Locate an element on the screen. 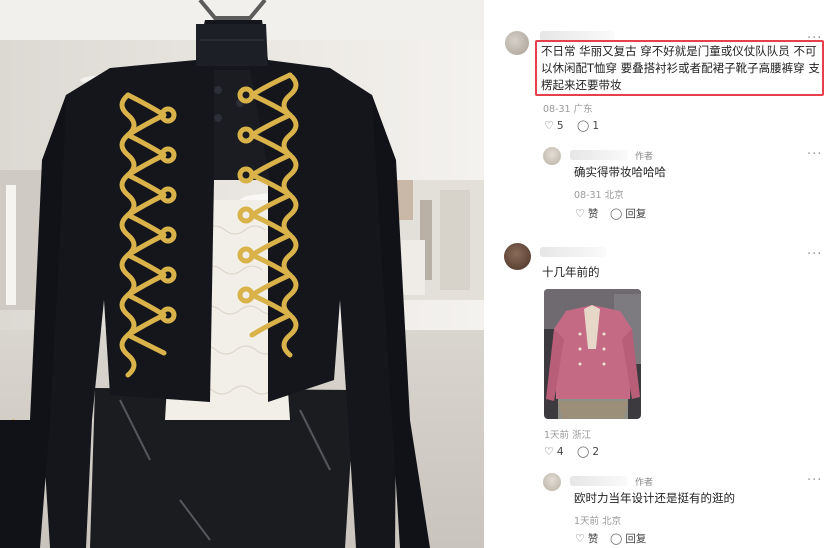 This screenshot has width=832, height=548. comment-location: 浙江 is located at coordinates (582, 435).